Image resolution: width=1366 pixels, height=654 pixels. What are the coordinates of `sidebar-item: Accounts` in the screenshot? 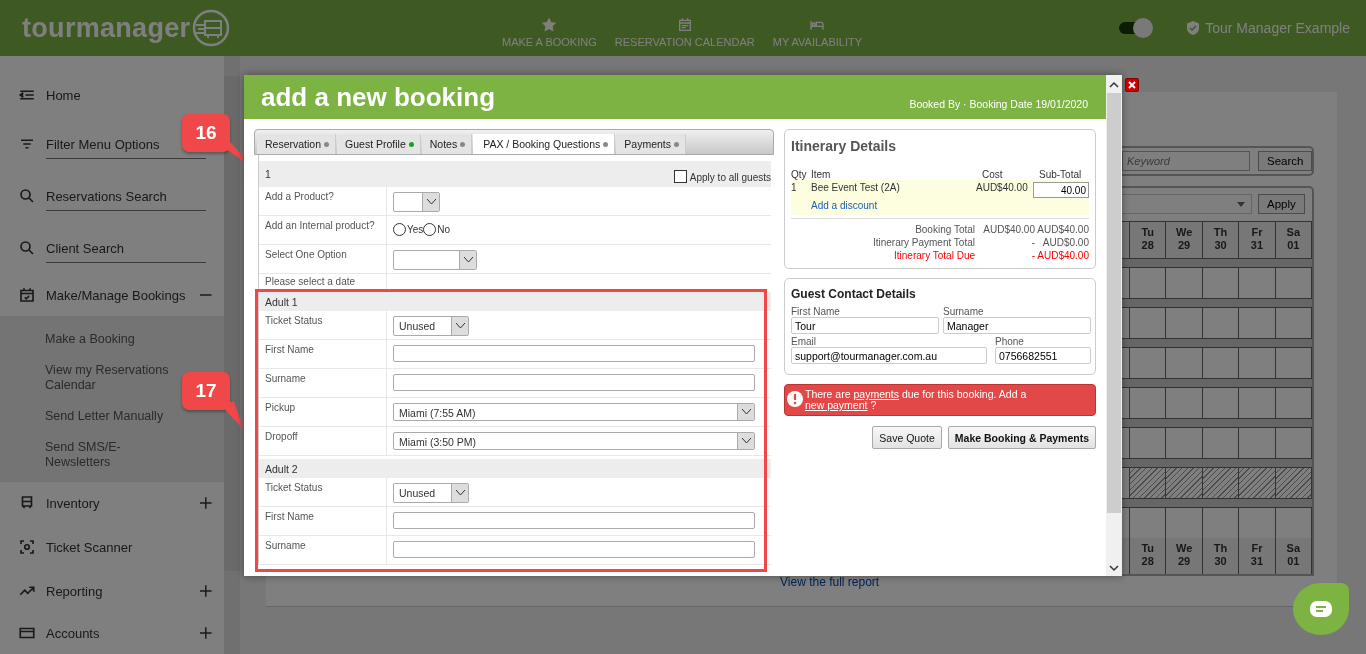 It's located at (112, 633).